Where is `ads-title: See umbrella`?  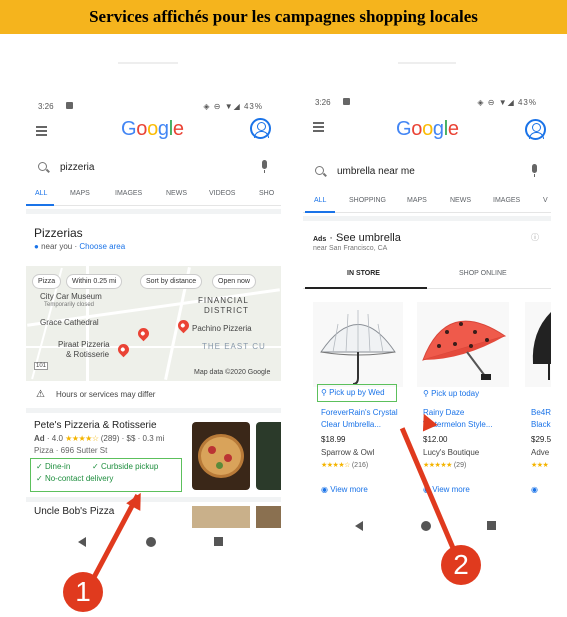
ads-title: See umbrella is located at coordinates (368, 238).